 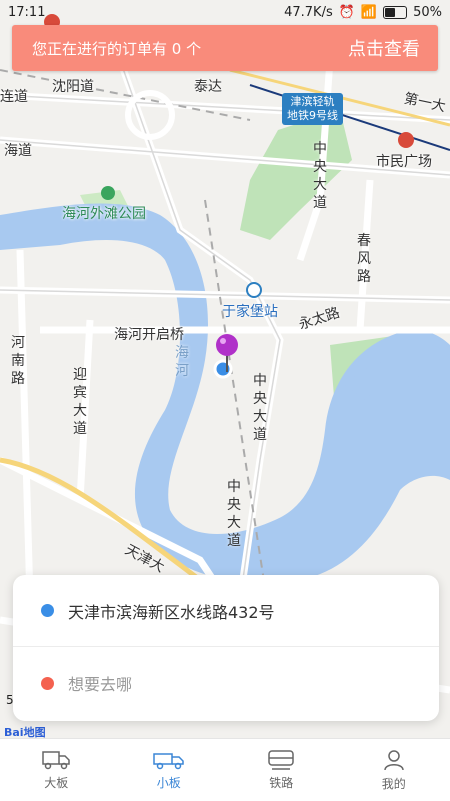 What do you see at coordinates (169, 782) in the screenshot?
I see `tab-label: 小板` at bounding box center [169, 782].